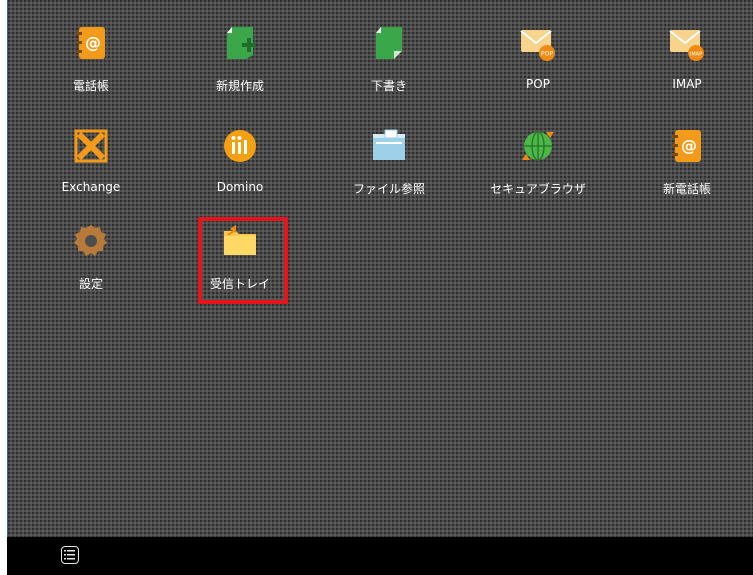 This screenshot has width=753, height=575. What do you see at coordinates (687, 84) in the screenshot?
I see `app-label: IMAP` at bounding box center [687, 84].